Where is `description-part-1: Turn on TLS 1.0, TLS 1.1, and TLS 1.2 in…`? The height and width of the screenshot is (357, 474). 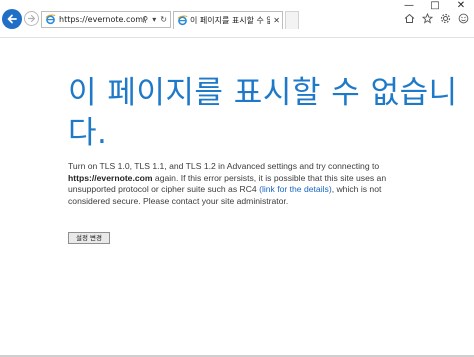
description-part-1: Turn on TLS 1.0, TLS 1.1, and TLS 1.2 in… is located at coordinates (224, 166).